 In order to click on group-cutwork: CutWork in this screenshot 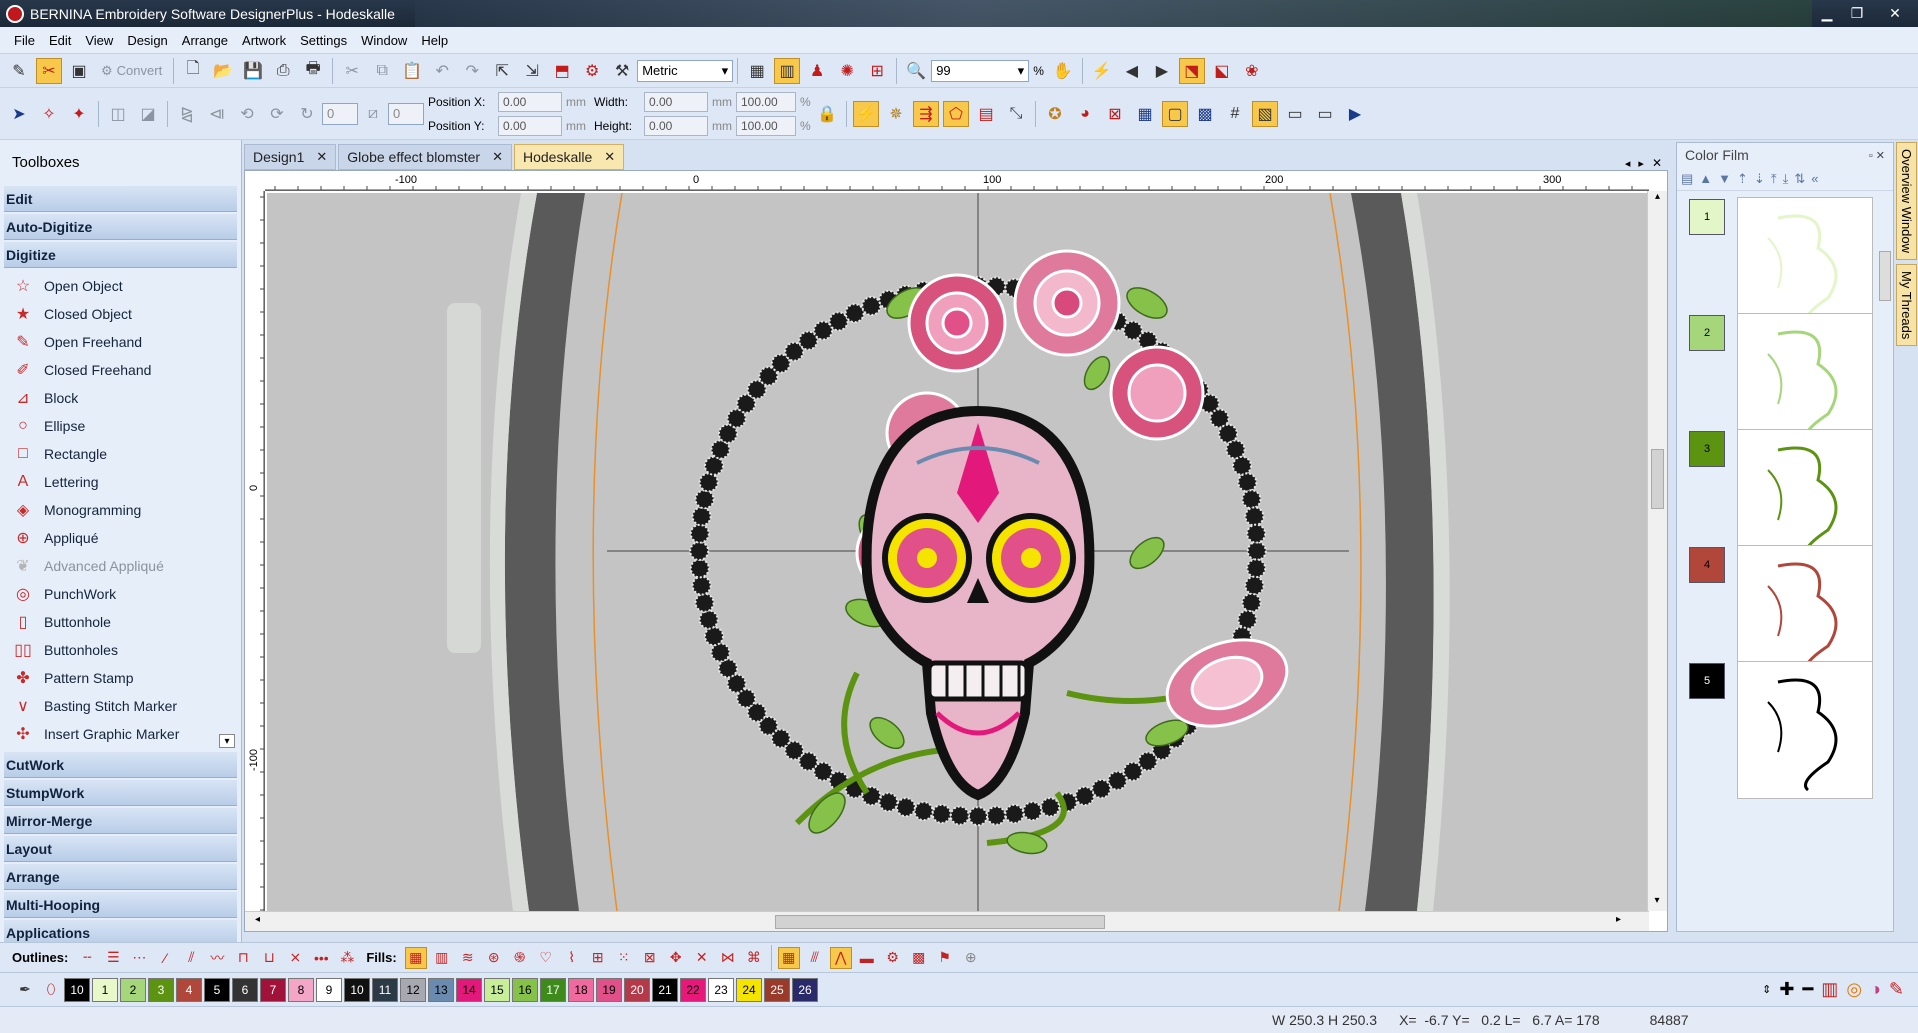, I will do `click(120, 765)`.